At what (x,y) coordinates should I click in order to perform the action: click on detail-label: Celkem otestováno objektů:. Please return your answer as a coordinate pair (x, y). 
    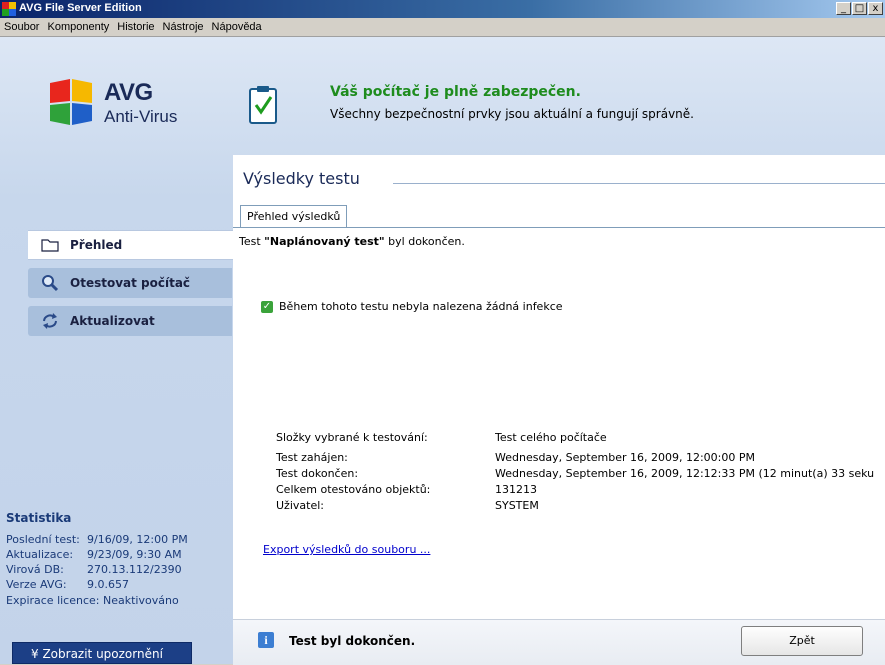
    Looking at the image, I should click on (353, 489).